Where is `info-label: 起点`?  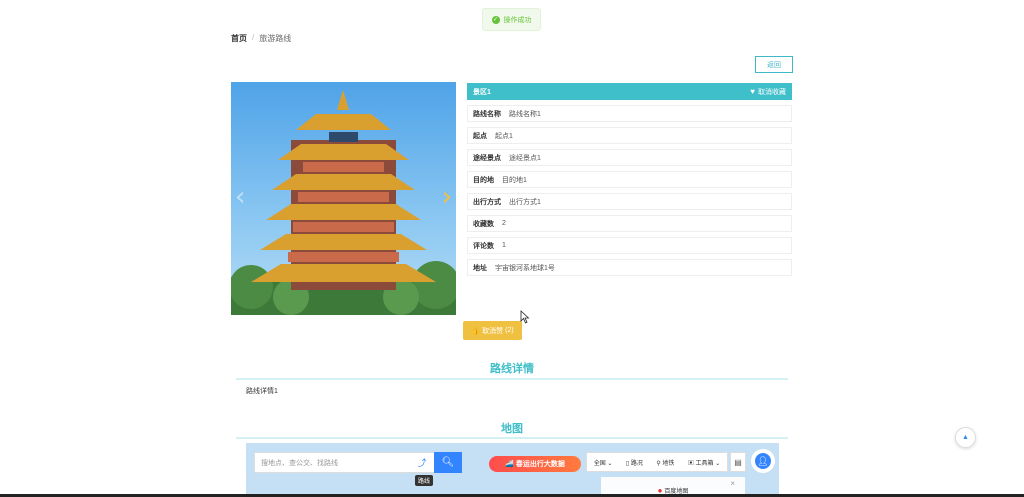
info-label: 起点 is located at coordinates (480, 136).